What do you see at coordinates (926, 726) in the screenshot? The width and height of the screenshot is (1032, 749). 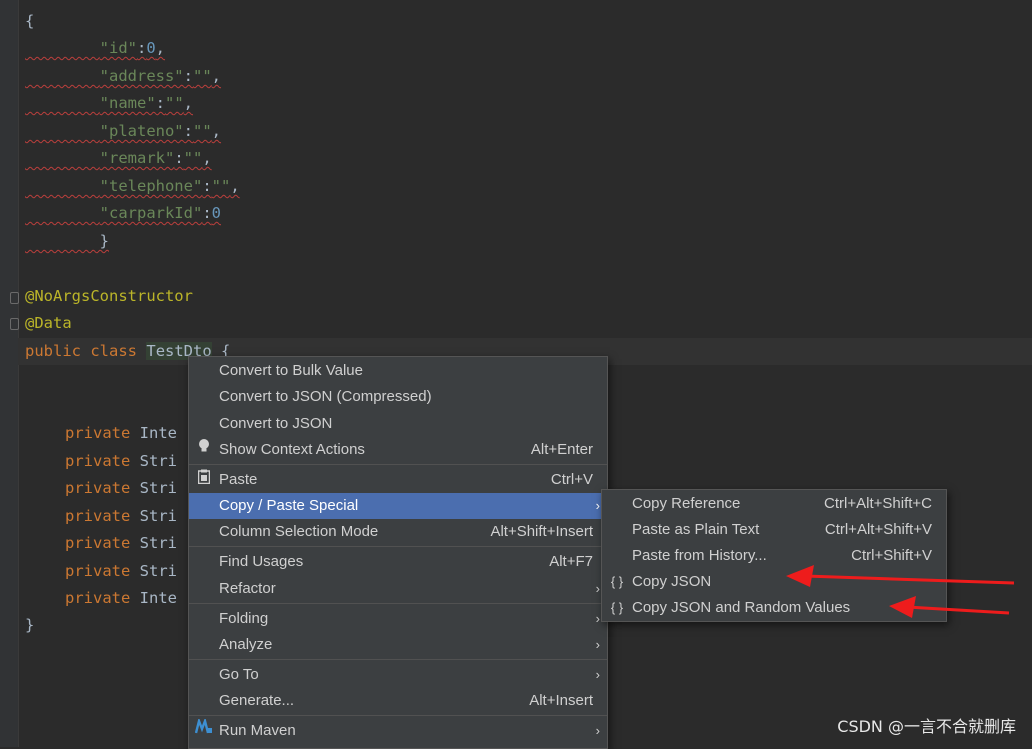 I see `watermark: CSDN @一言不合就删库` at bounding box center [926, 726].